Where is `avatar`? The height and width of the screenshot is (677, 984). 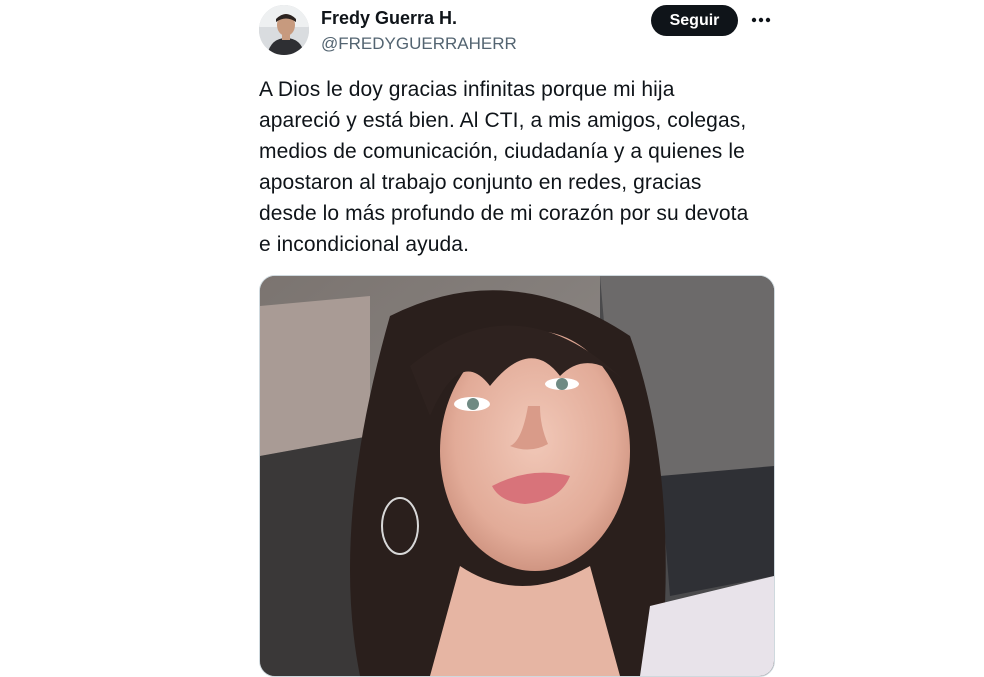
avatar is located at coordinates (284, 30).